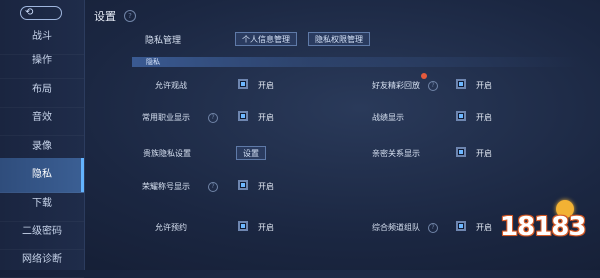  I want to click on privacy-management-label: 隐私管理, so click(163, 41).